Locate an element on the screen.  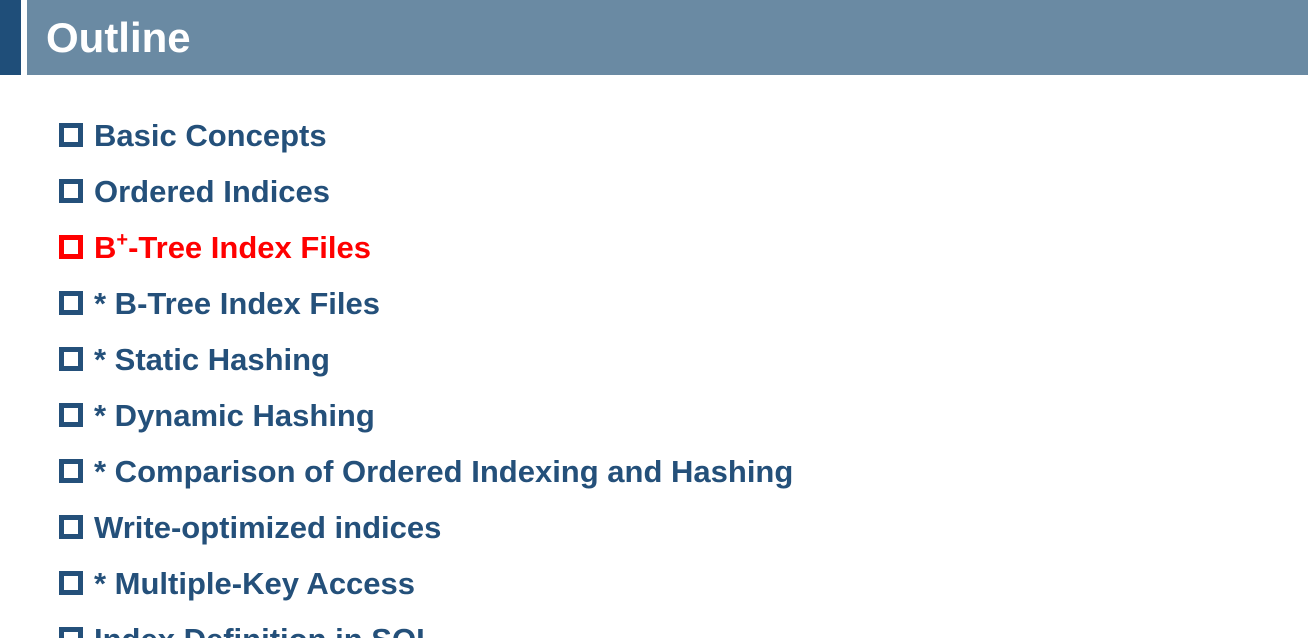
outline-item-write-optimized: Write-optimized indices is located at coordinates (426, 528).